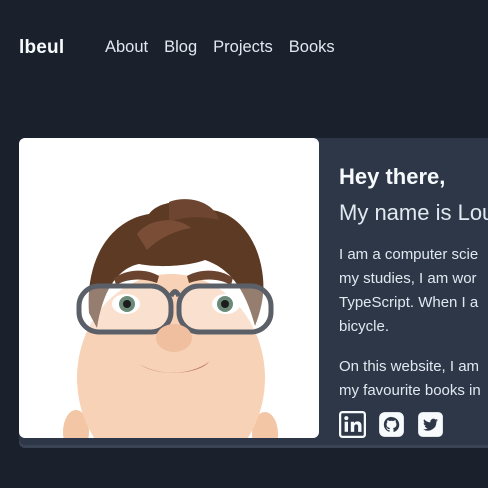  I want to click on site-brand-link: lbeul, so click(41, 48).